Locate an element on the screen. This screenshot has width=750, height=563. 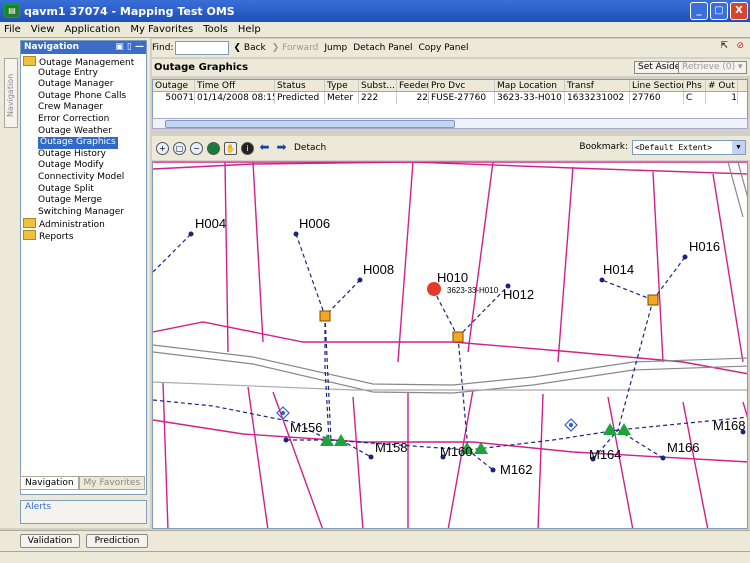
nav-tree-item: Outage Graphics is located at coordinates (84, 143).